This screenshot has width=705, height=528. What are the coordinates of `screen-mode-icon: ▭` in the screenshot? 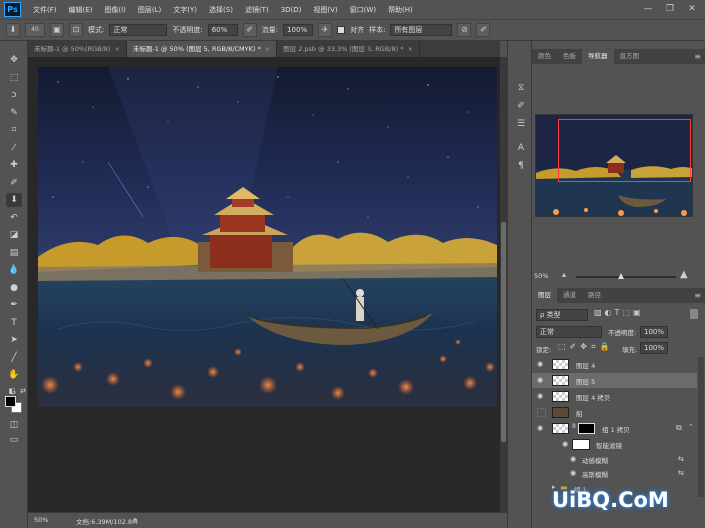 It's located at (14, 440).